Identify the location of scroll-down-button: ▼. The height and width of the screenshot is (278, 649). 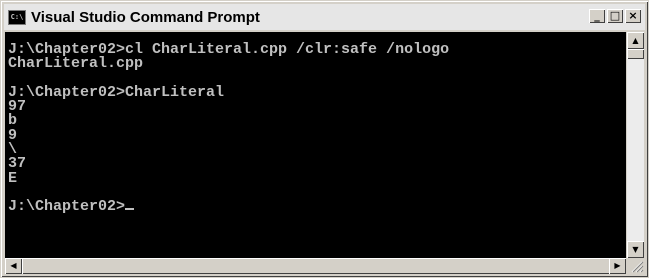
(635, 249).